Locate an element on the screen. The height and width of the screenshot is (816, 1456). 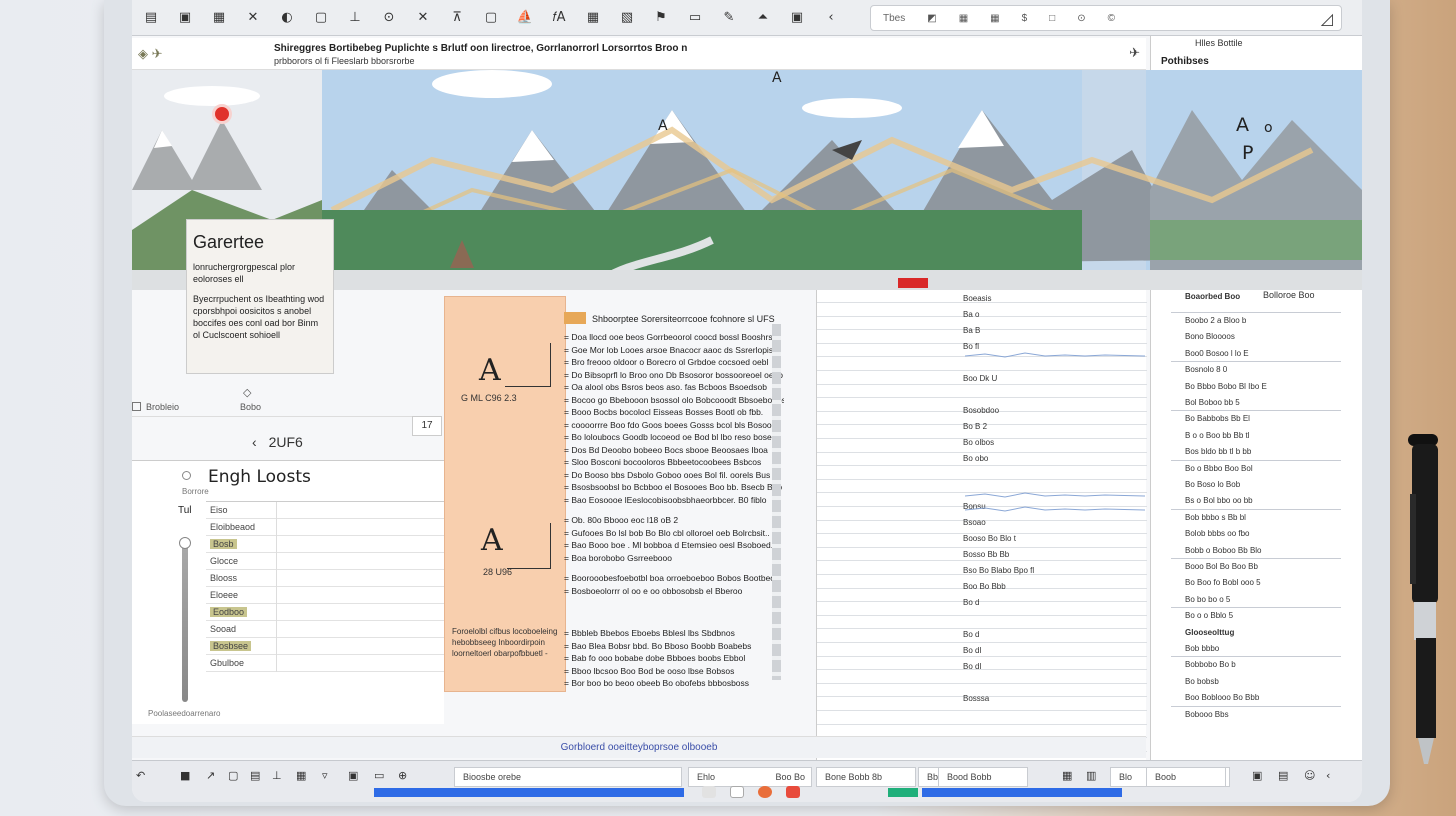
text-scrollbar is located at coordinates (776, 502).